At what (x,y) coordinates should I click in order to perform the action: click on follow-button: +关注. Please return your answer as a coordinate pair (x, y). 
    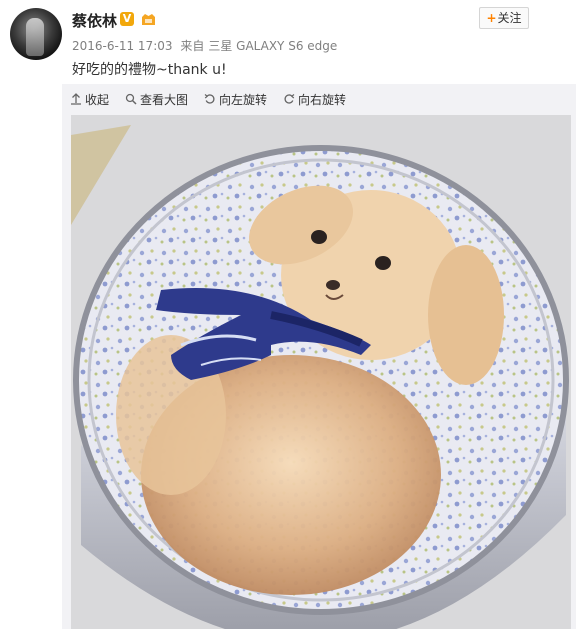
    Looking at the image, I should click on (504, 18).